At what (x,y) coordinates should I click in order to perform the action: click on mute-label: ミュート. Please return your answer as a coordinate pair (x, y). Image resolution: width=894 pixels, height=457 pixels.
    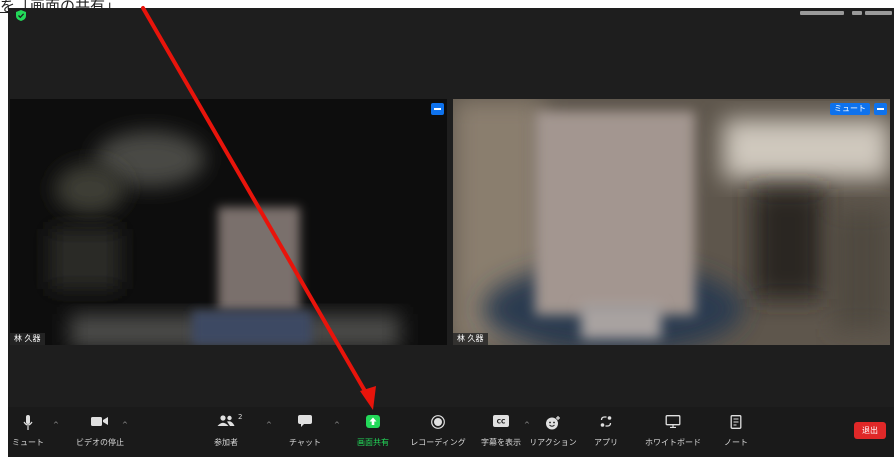
    Looking at the image, I should click on (28, 442).